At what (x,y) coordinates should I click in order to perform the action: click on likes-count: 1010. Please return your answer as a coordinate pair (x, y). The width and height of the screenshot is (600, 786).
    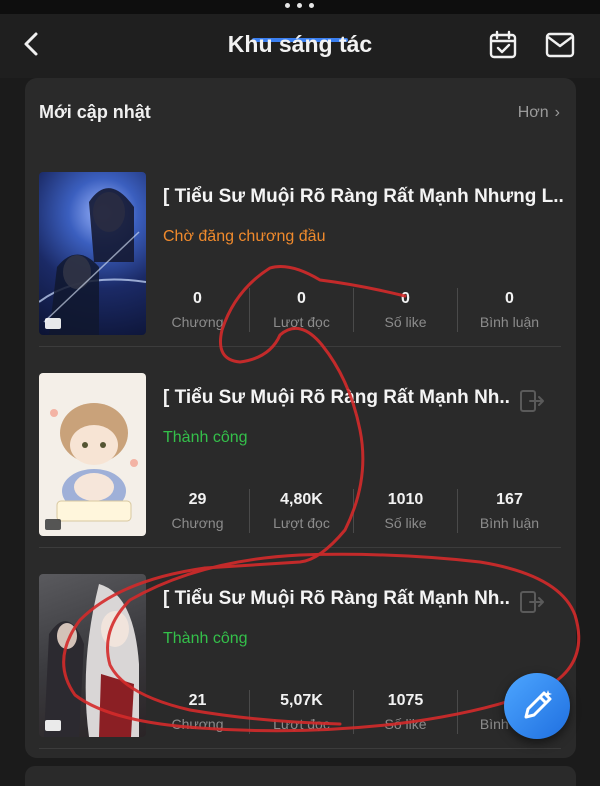
    Looking at the image, I should click on (405, 499).